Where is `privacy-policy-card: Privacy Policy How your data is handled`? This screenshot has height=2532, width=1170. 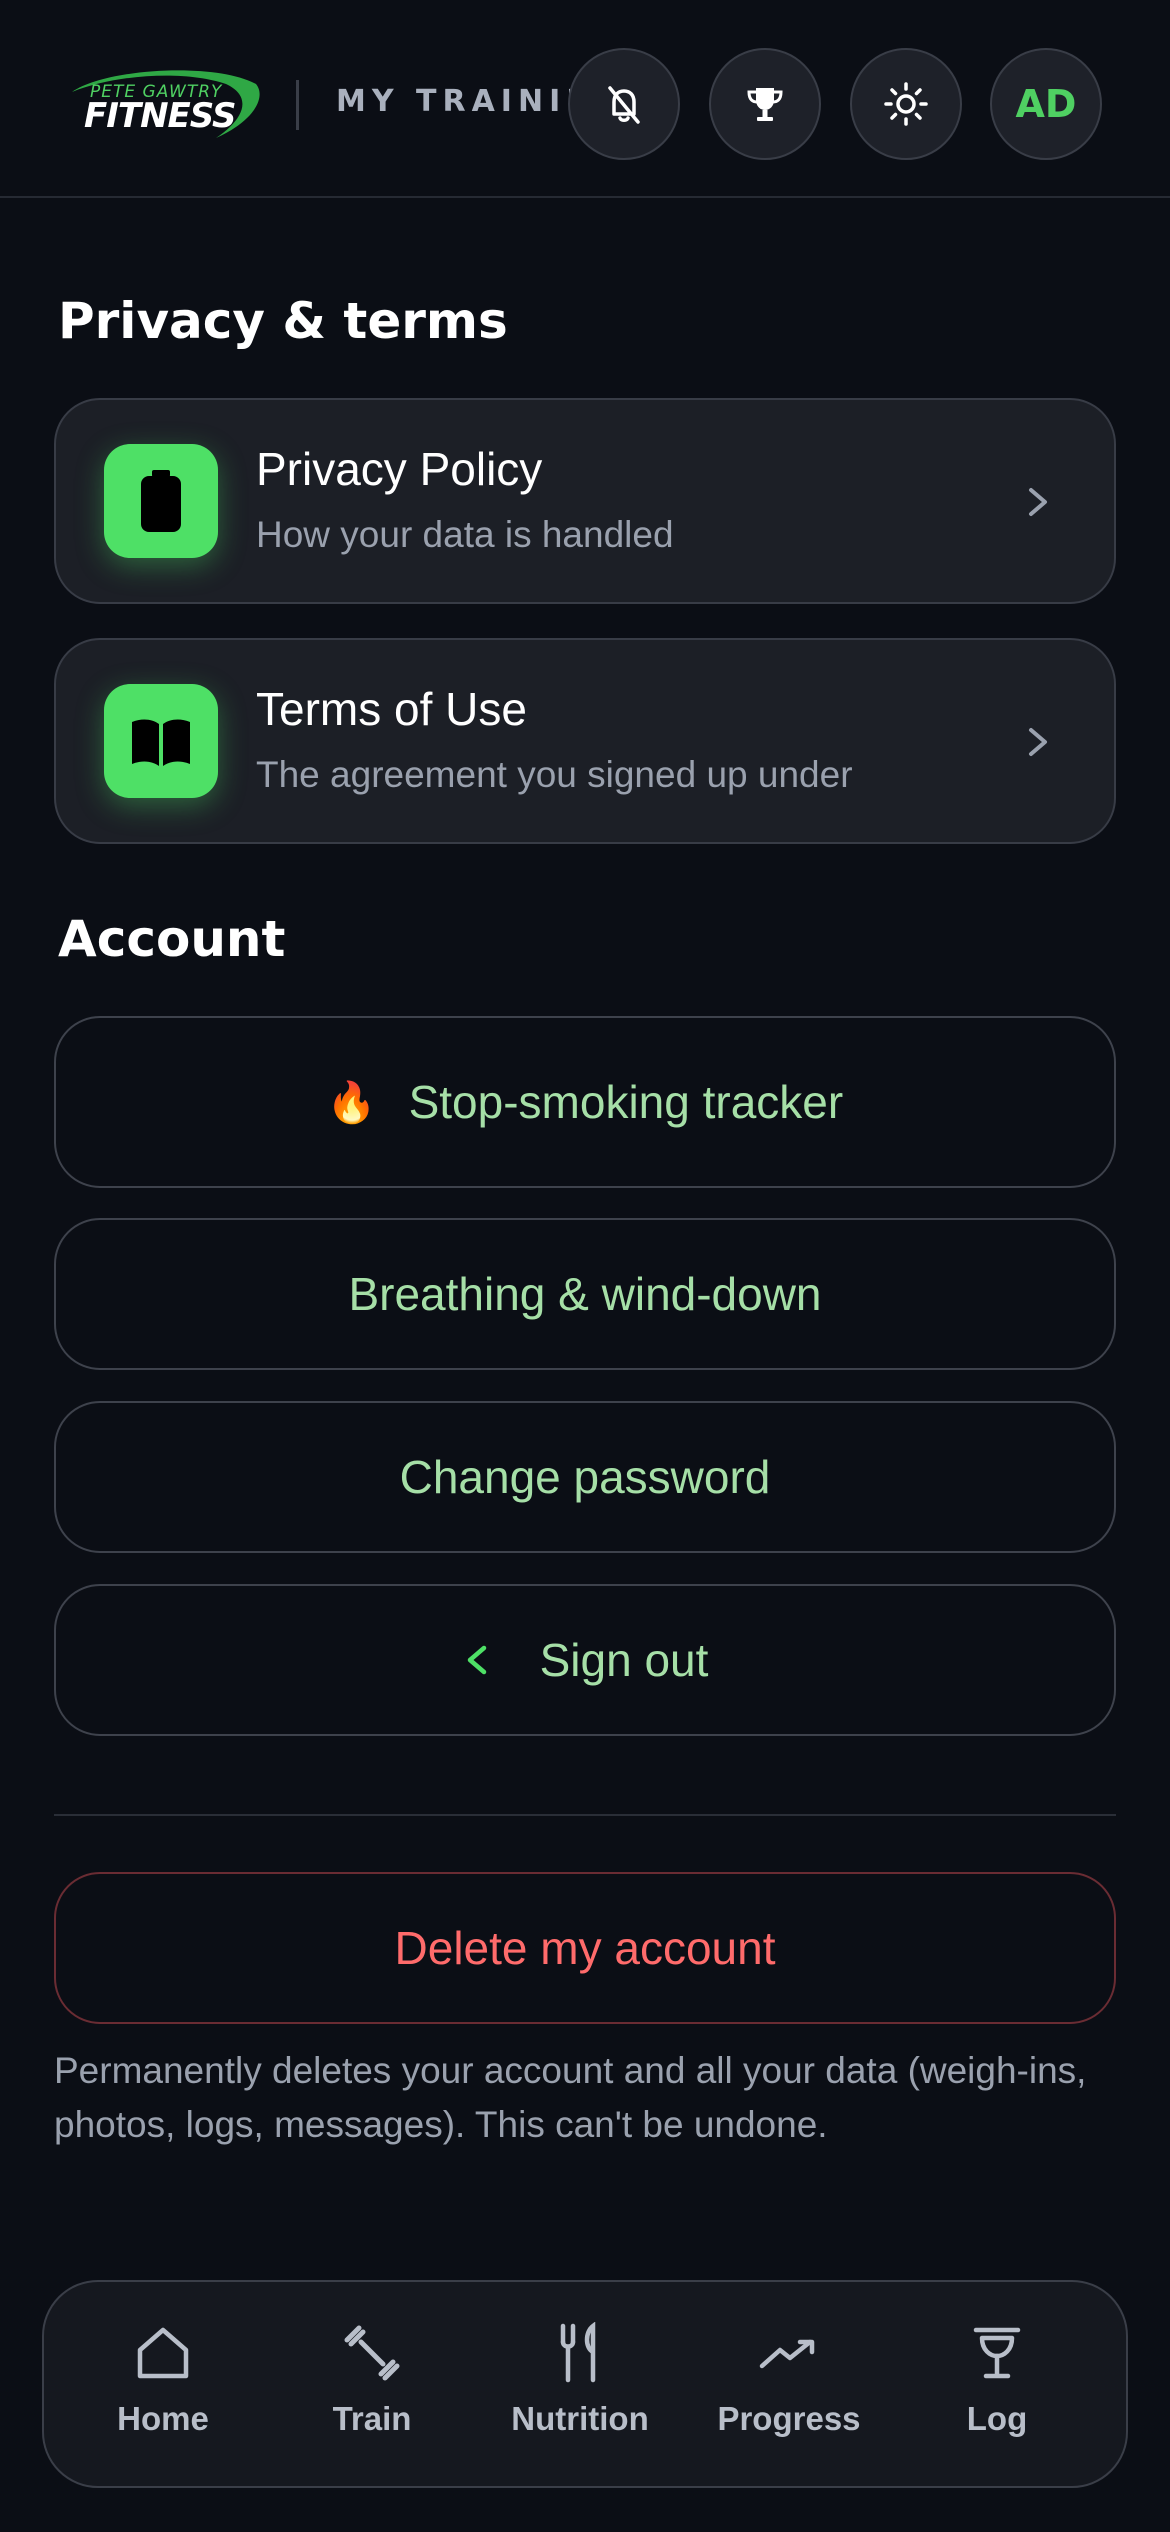
privacy-policy-card: Privacy Policy How your data is handled is located at coordinates (585, 501).